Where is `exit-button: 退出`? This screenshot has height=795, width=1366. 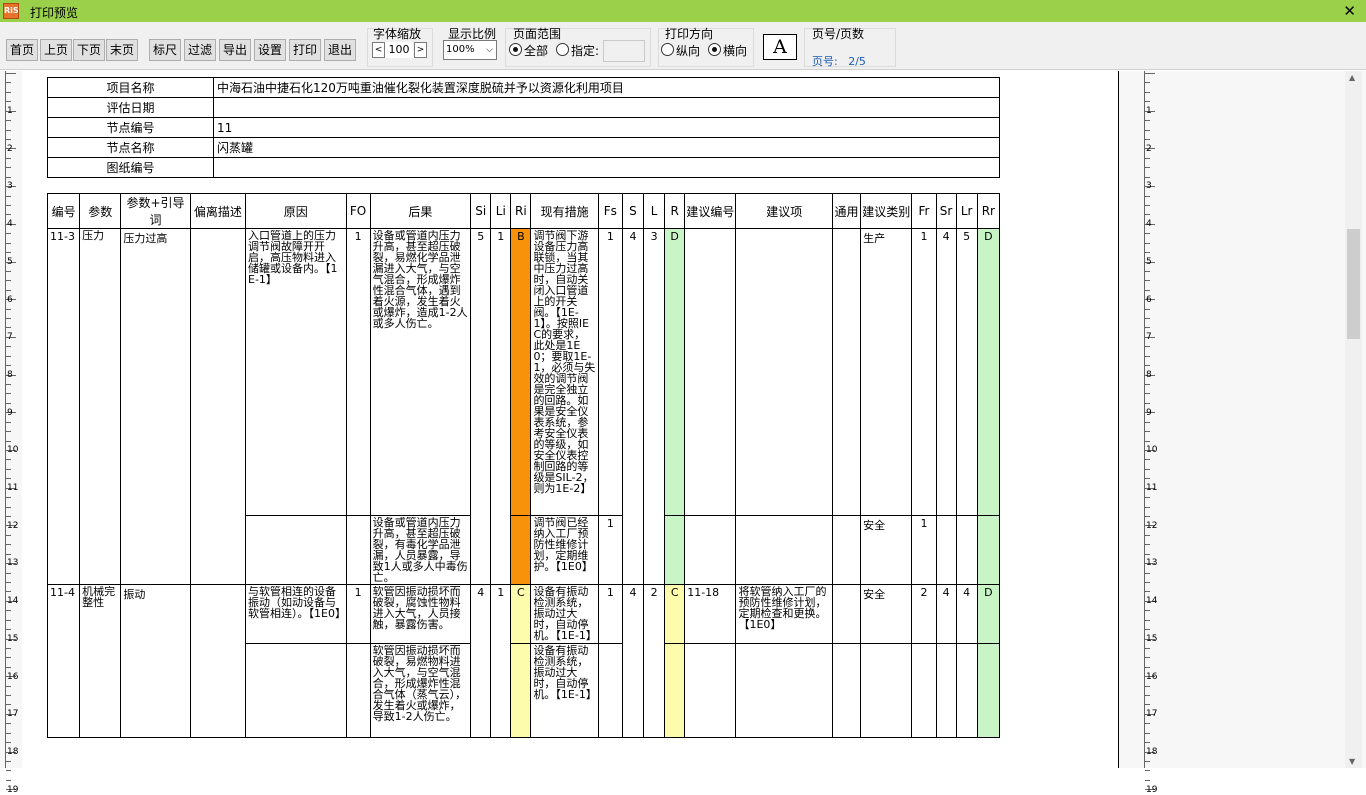 exit-button: 退出 is located at coordinates (340, 50).